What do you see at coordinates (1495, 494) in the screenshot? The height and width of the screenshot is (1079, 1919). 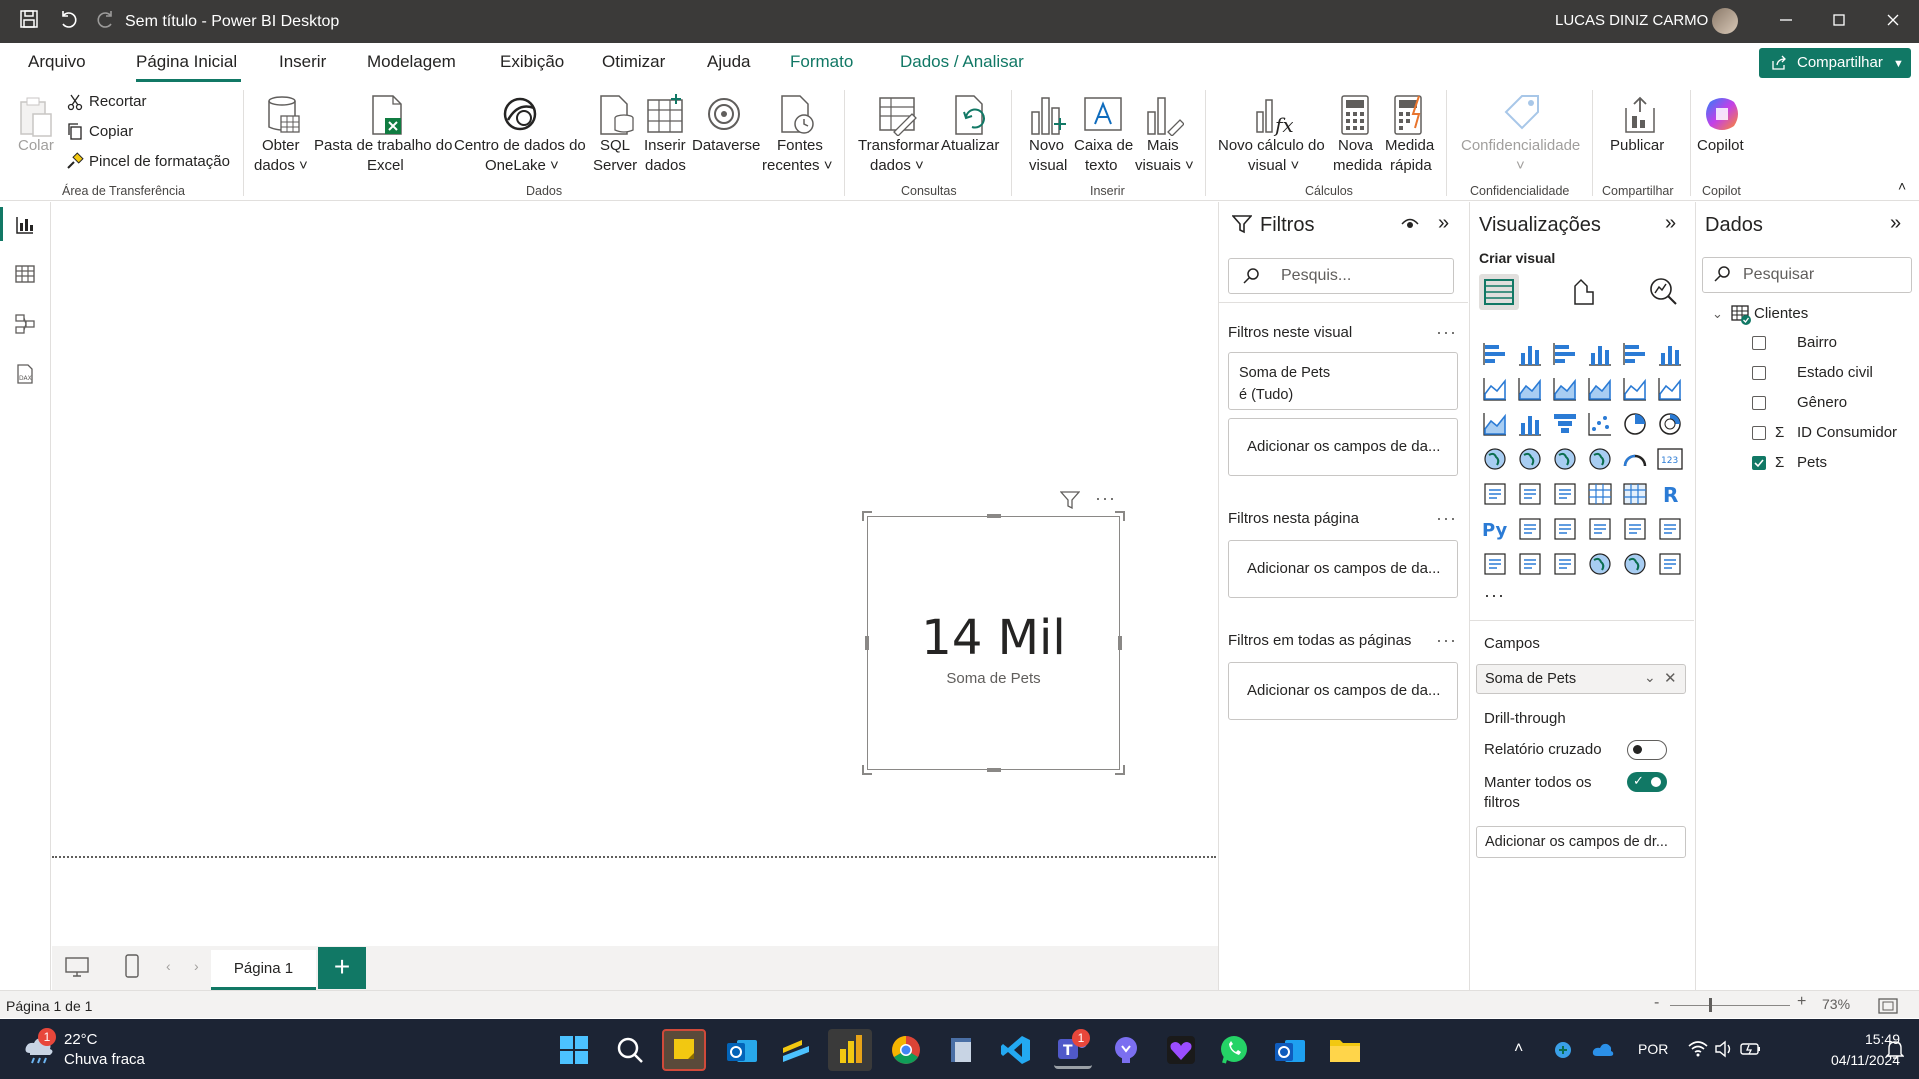 I see `multi-row-card-icon` at bounding box center [1495, 494].